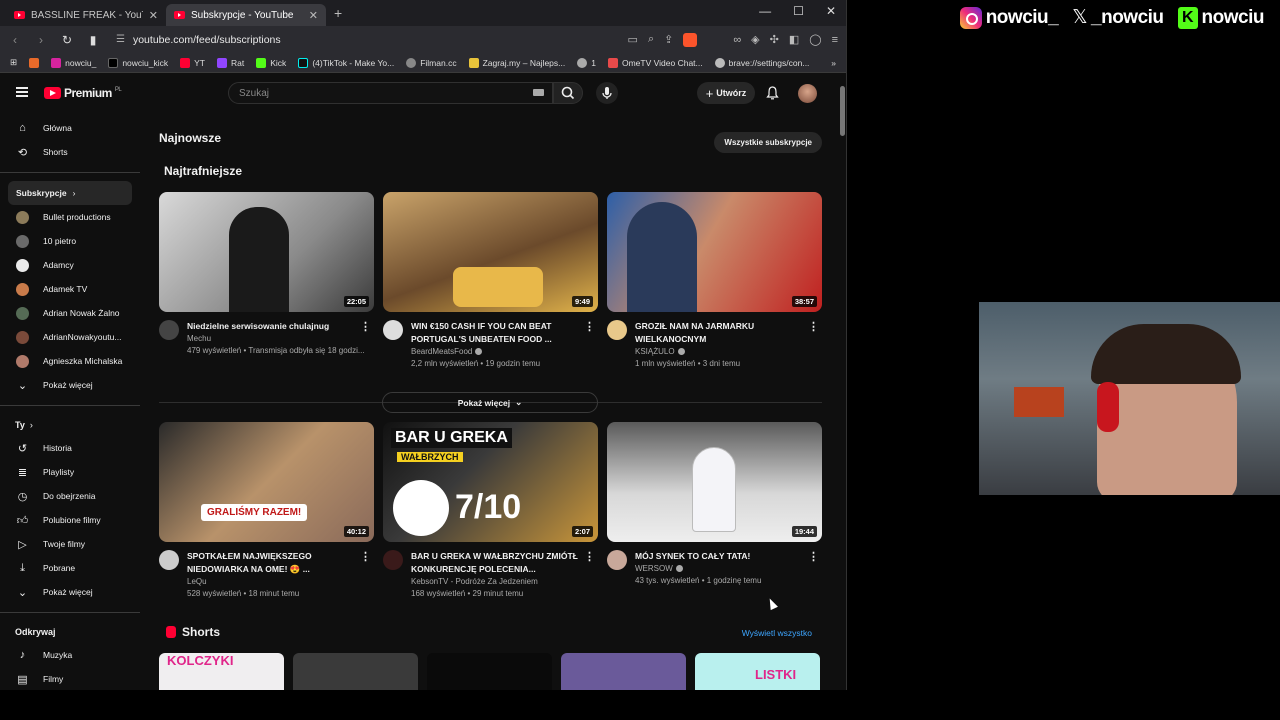  I want to click on bookmark-folder, so click(34, 62).